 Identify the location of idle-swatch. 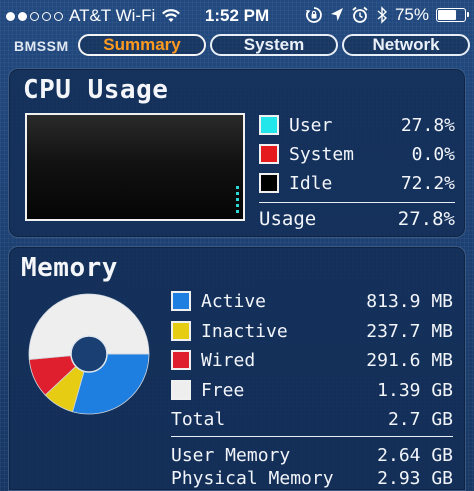
(269, 183).